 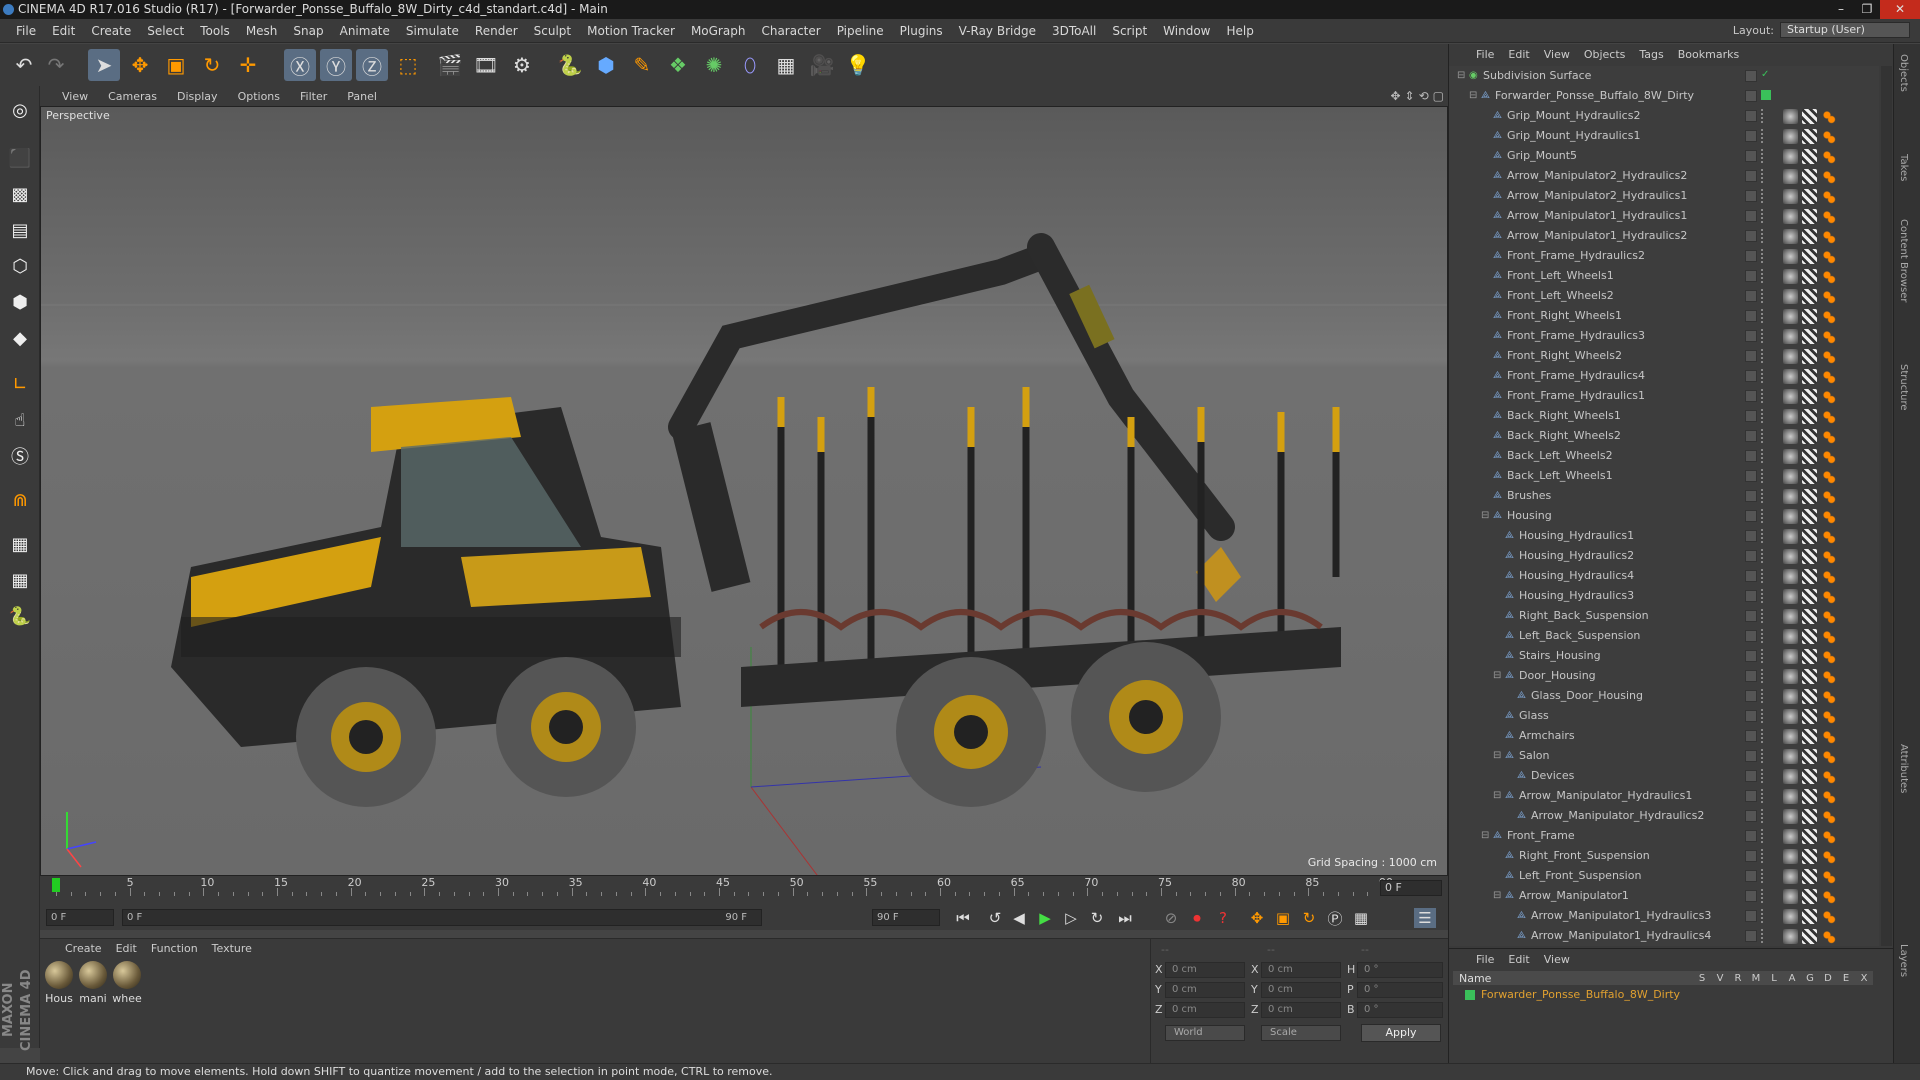 I want to click on layout-dropdown: Startup (User), so click(x=1845, y=30).